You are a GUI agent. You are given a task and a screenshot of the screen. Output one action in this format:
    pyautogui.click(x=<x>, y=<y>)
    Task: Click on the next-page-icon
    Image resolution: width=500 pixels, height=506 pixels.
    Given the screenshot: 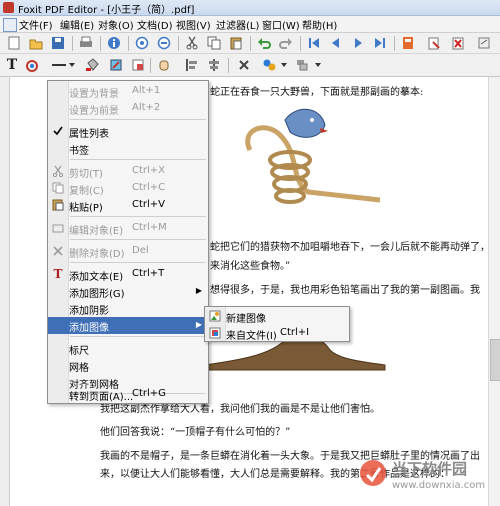 What is the action you would take?
    pyautogui.click(x=358, y=43)
    